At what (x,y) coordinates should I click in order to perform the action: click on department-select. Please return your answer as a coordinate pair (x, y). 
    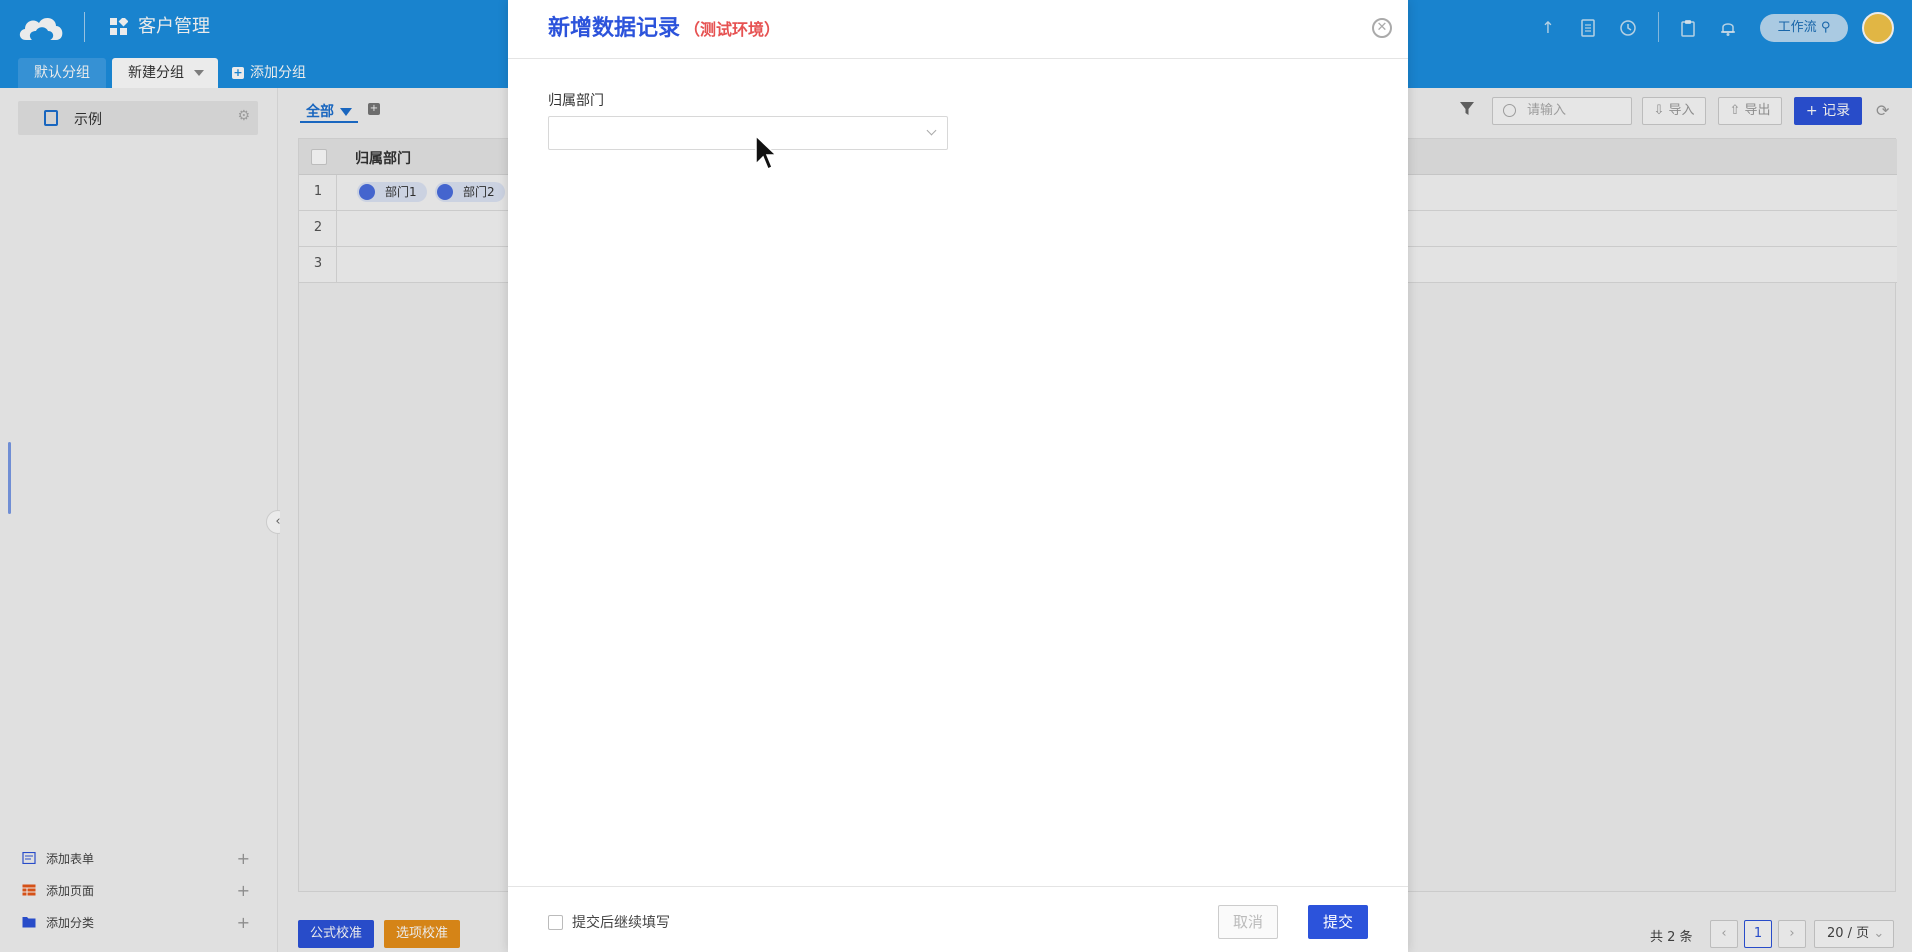
    Looking at the image, I should click on (748, 133).